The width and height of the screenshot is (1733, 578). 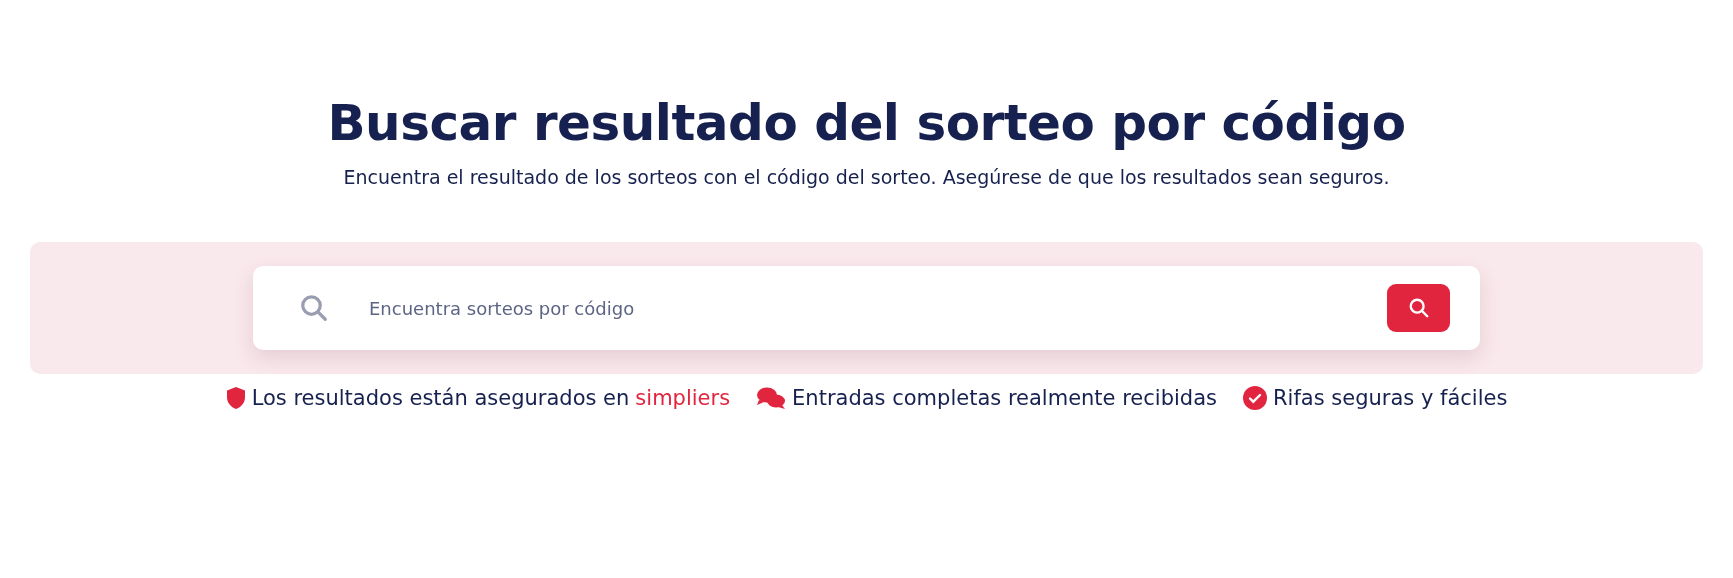 What do you see at coordinates (683, 398) in the screenshot?
I see `simpliers-link: simpliers` at bounding box center [683, 398].